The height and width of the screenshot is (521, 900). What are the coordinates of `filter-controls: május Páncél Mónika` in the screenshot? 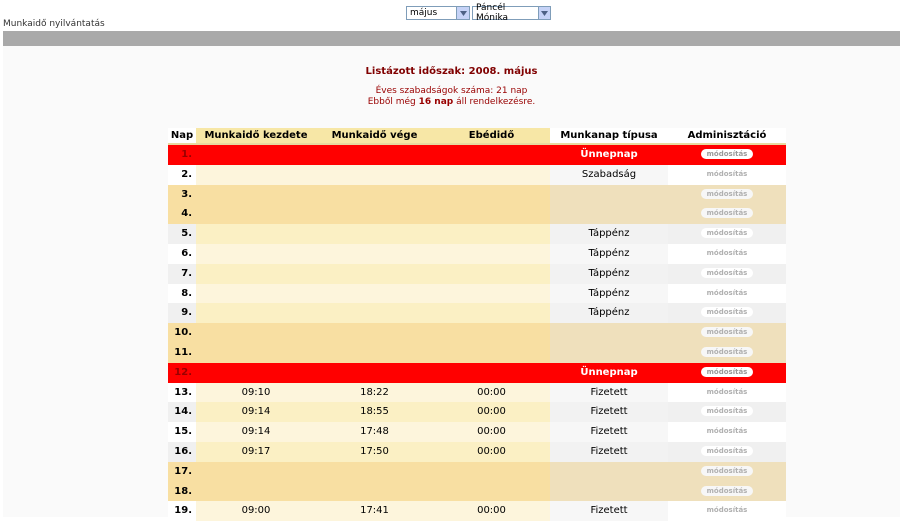 It's located at (478, 13).